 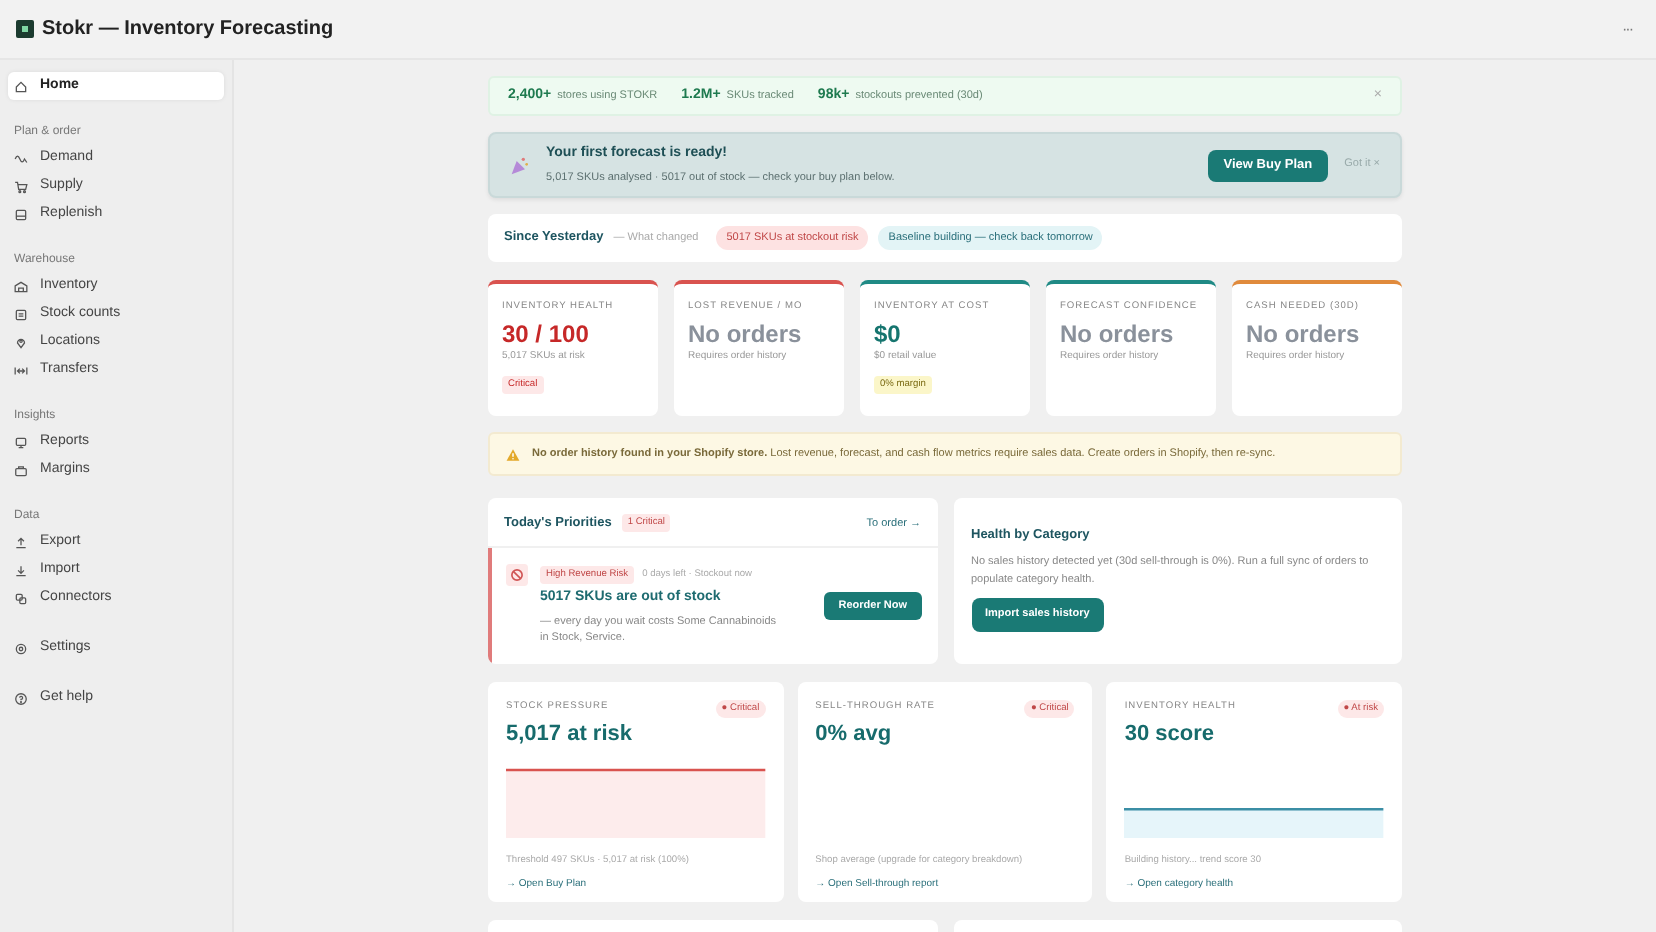 What do you see at coordinates (1170, 735) in the screenshot?
I see `metric-value: 30 score` at bounding box center [1170, 735].